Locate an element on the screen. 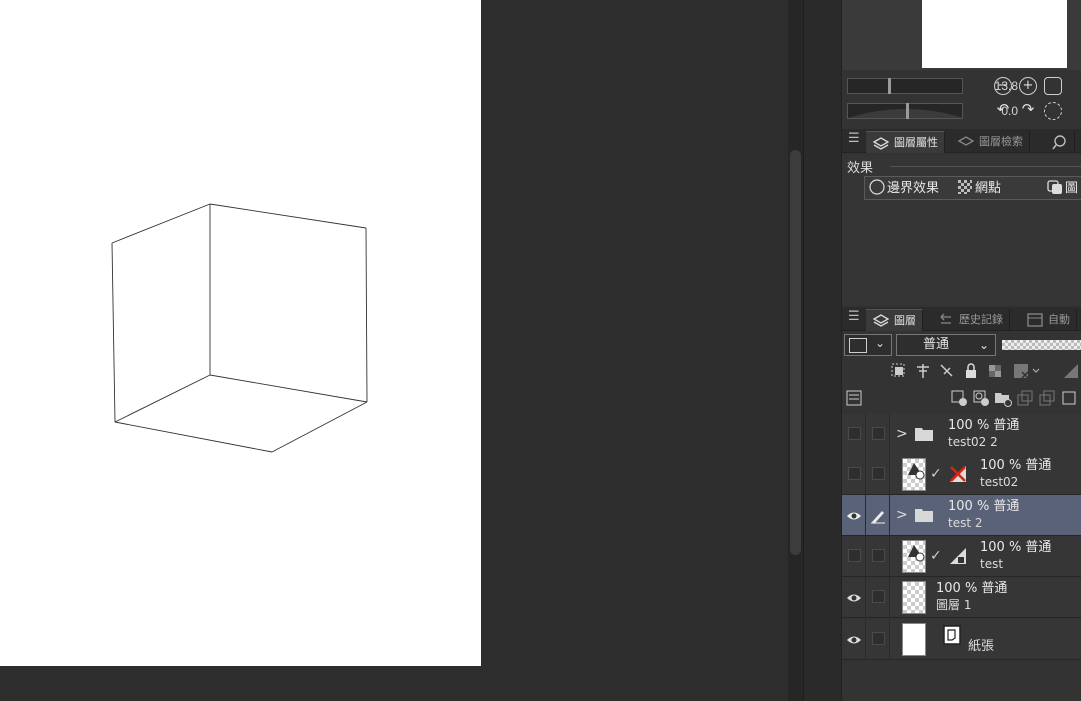 This screenshot has width=1081, height=701. tab-extra is located at coordinates (1059, 142).